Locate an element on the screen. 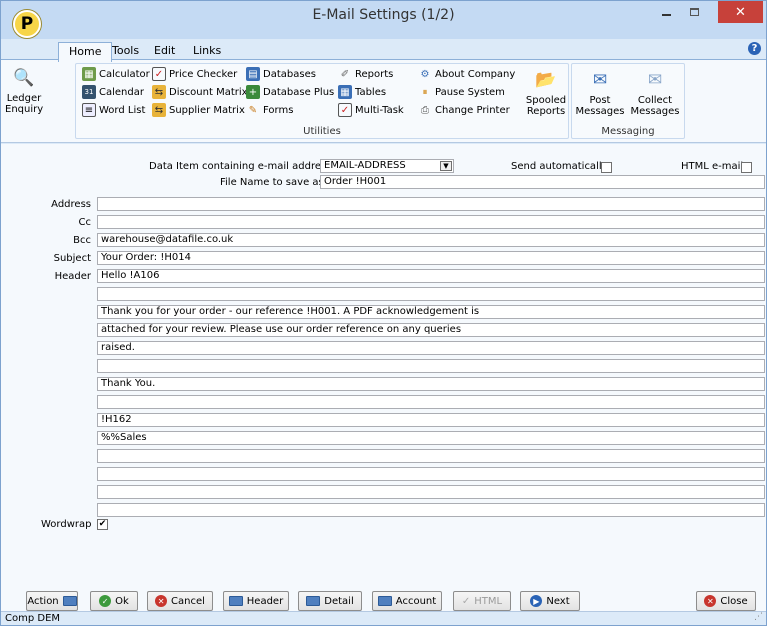 The image size is (767, 626). database-plus-icon: + is located at coordinates (253, 92).